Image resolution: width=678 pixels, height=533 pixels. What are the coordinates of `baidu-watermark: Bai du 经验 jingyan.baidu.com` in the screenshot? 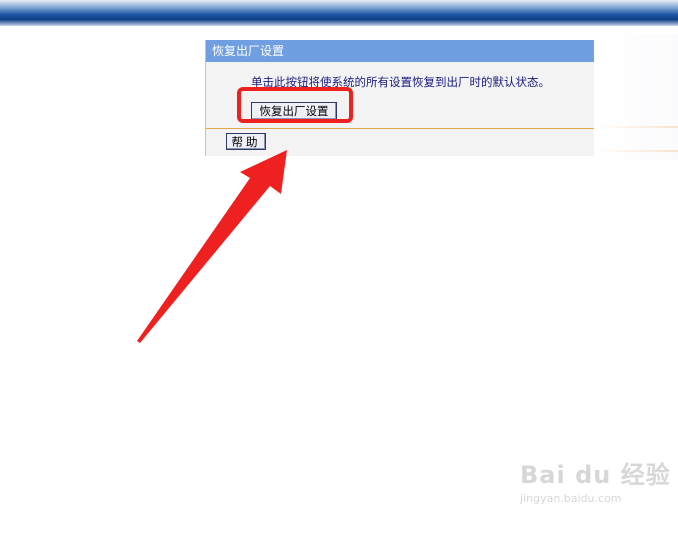 It's located at (595, 480).